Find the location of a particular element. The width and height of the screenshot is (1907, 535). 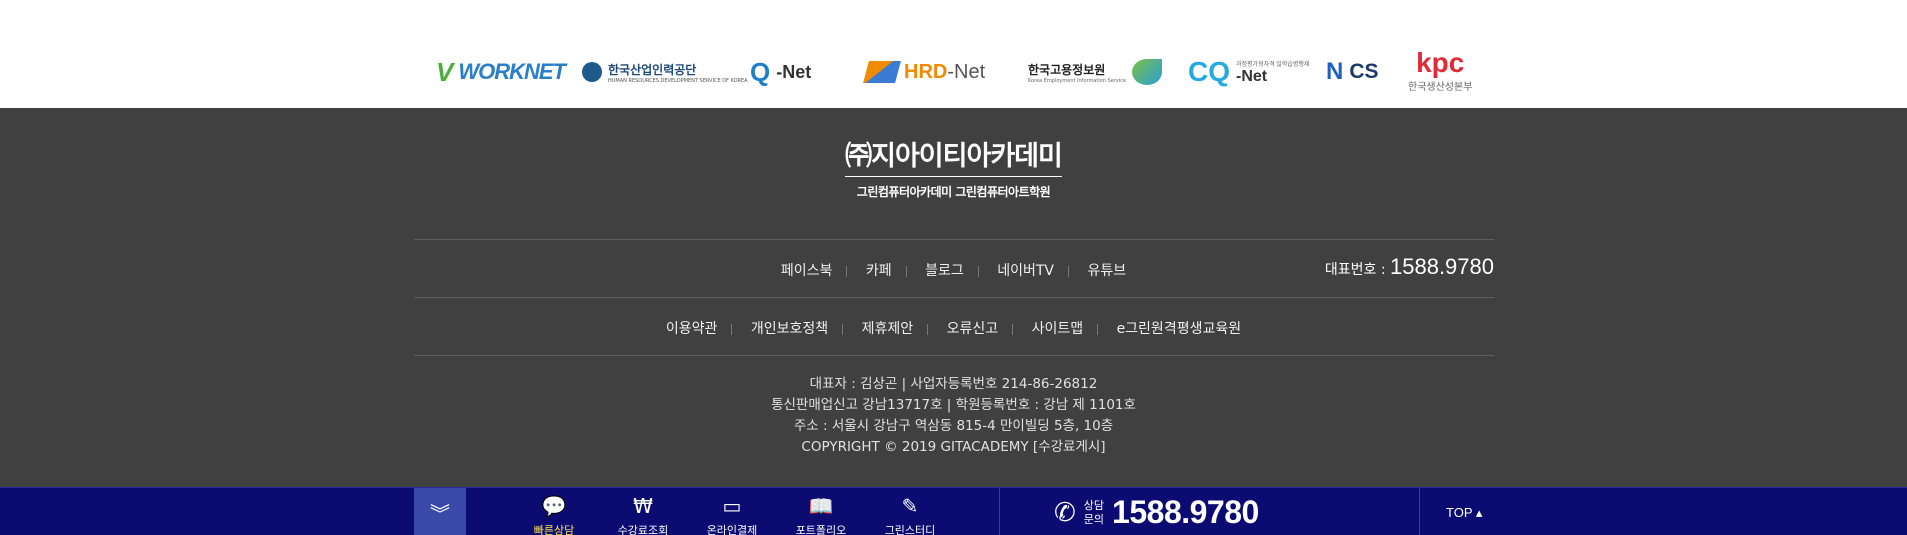

cqnet-name: -Net is located at coordinates (1252, 76).